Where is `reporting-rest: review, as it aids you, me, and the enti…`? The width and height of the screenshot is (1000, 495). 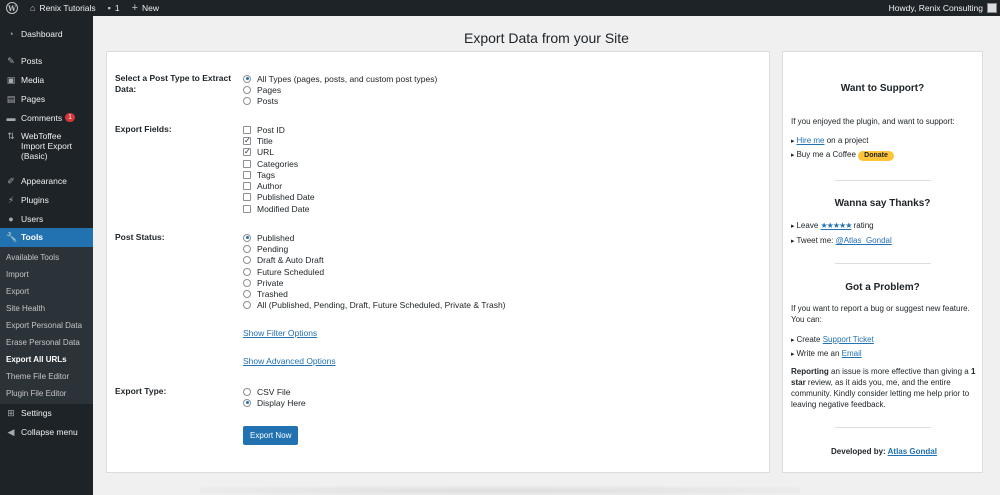 reporting-rest: review, as it aids you, me, and the enti… is located at coordinates (880, 393).